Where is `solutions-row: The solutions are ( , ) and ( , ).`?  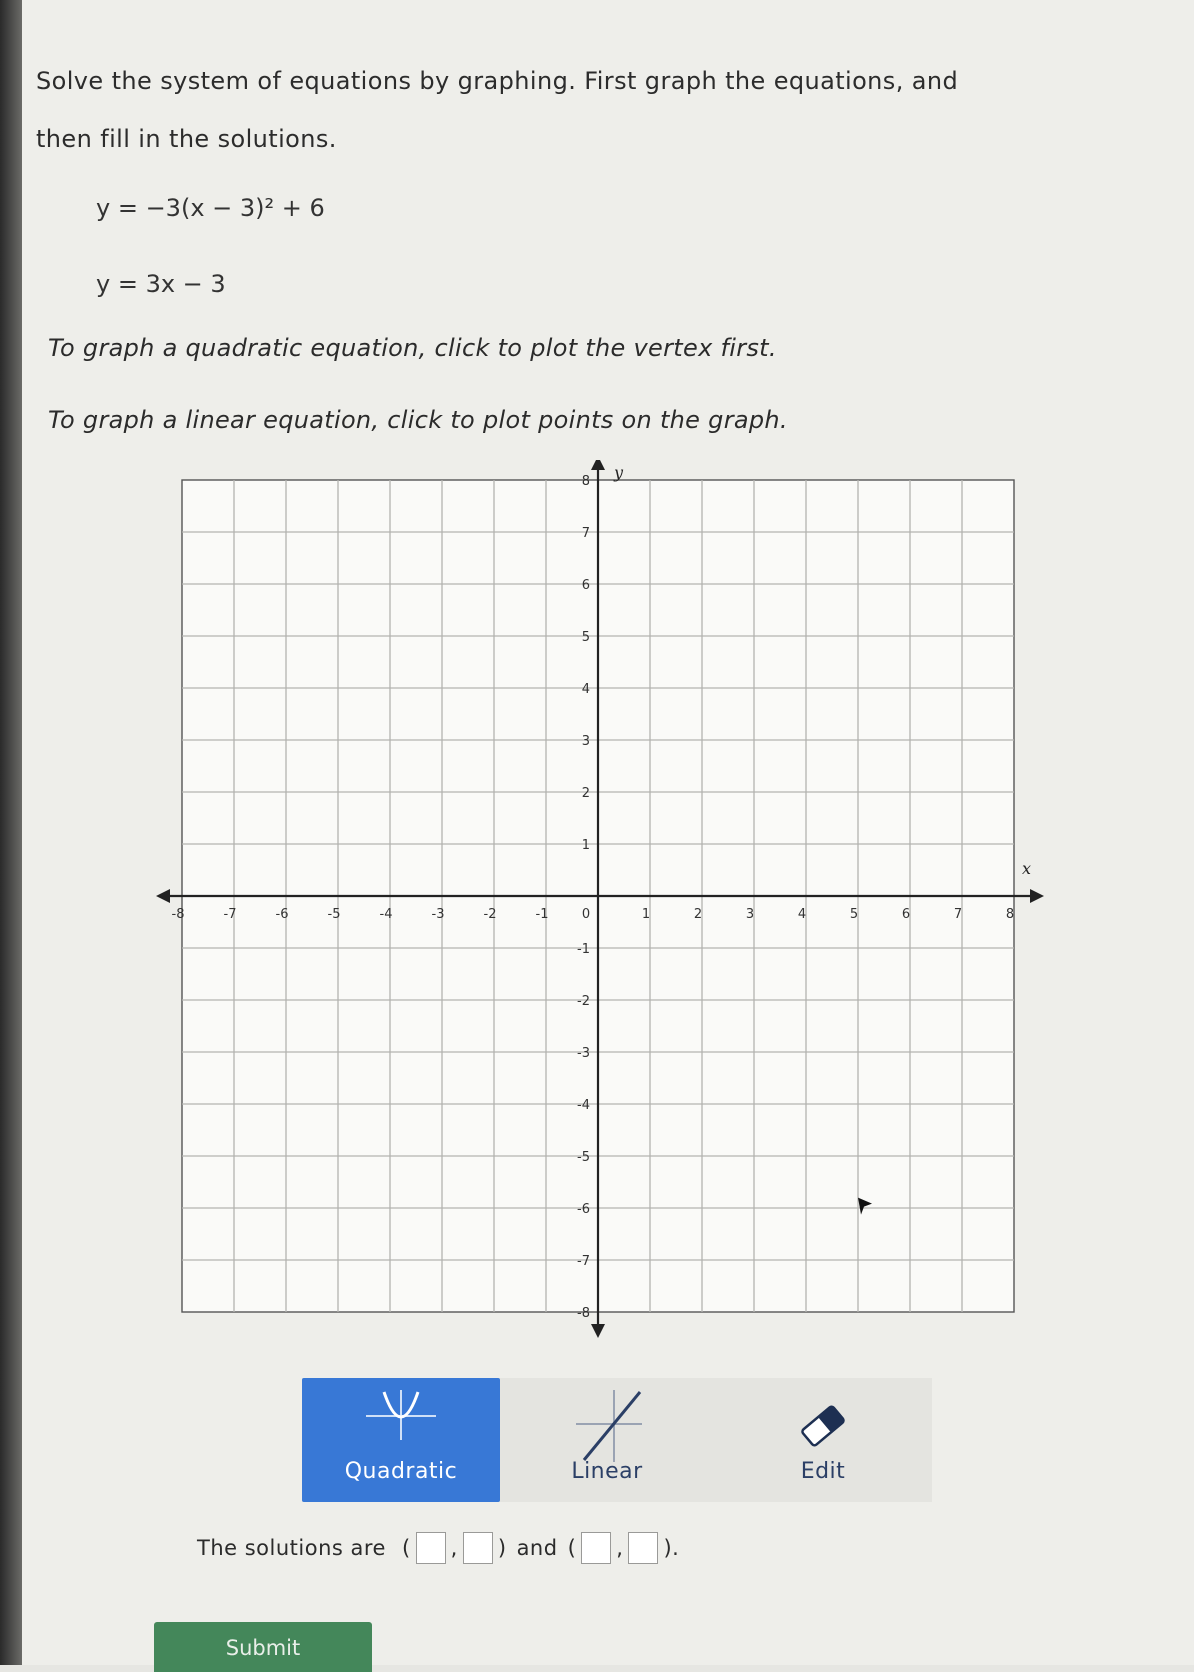 solutions-row: The solutions are ( , ) and ( , ). is located at coordinates (438, 1548).